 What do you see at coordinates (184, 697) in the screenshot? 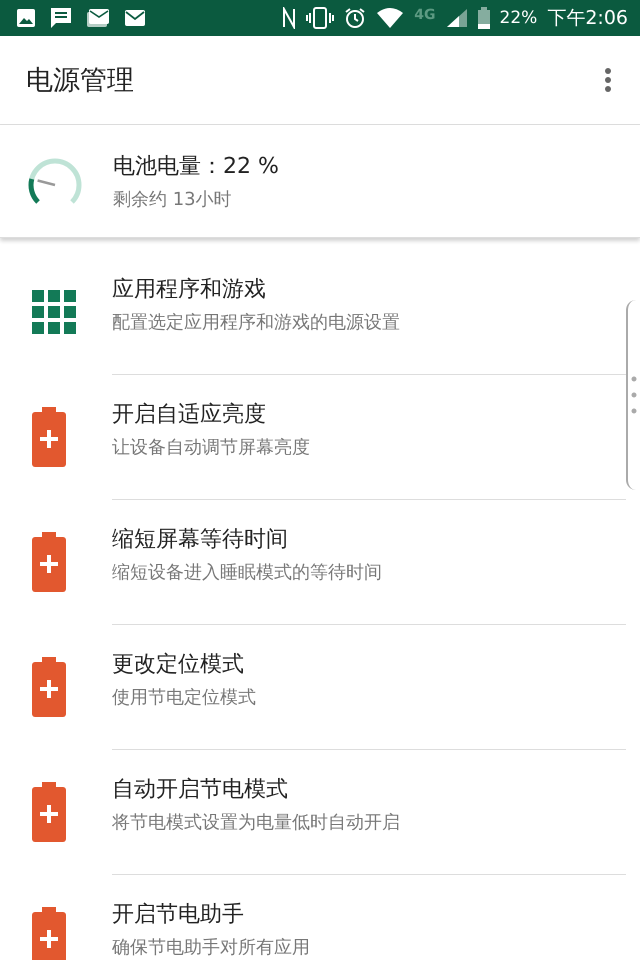
I see `item-description: 使用节电定位模式` at bounding box center [184, 697].